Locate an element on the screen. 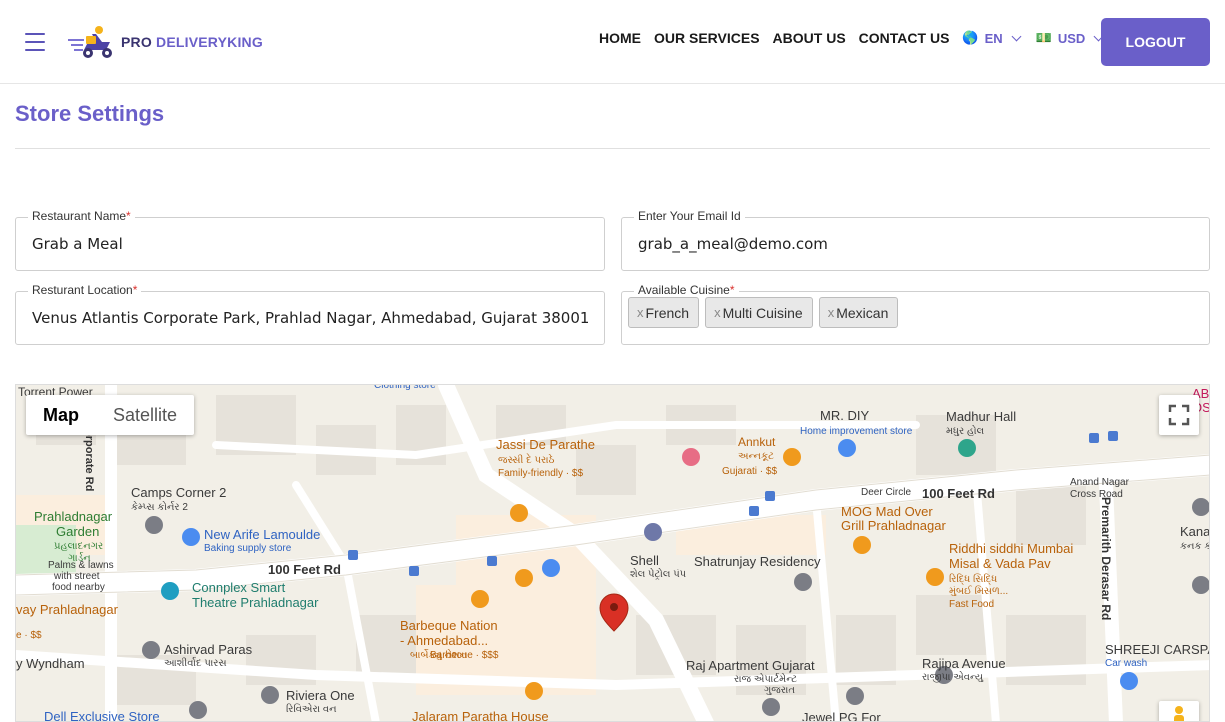 The height and width of the screenshot is (722, 1225). map-label: Home improvement store is located at coordinates (856, 431).